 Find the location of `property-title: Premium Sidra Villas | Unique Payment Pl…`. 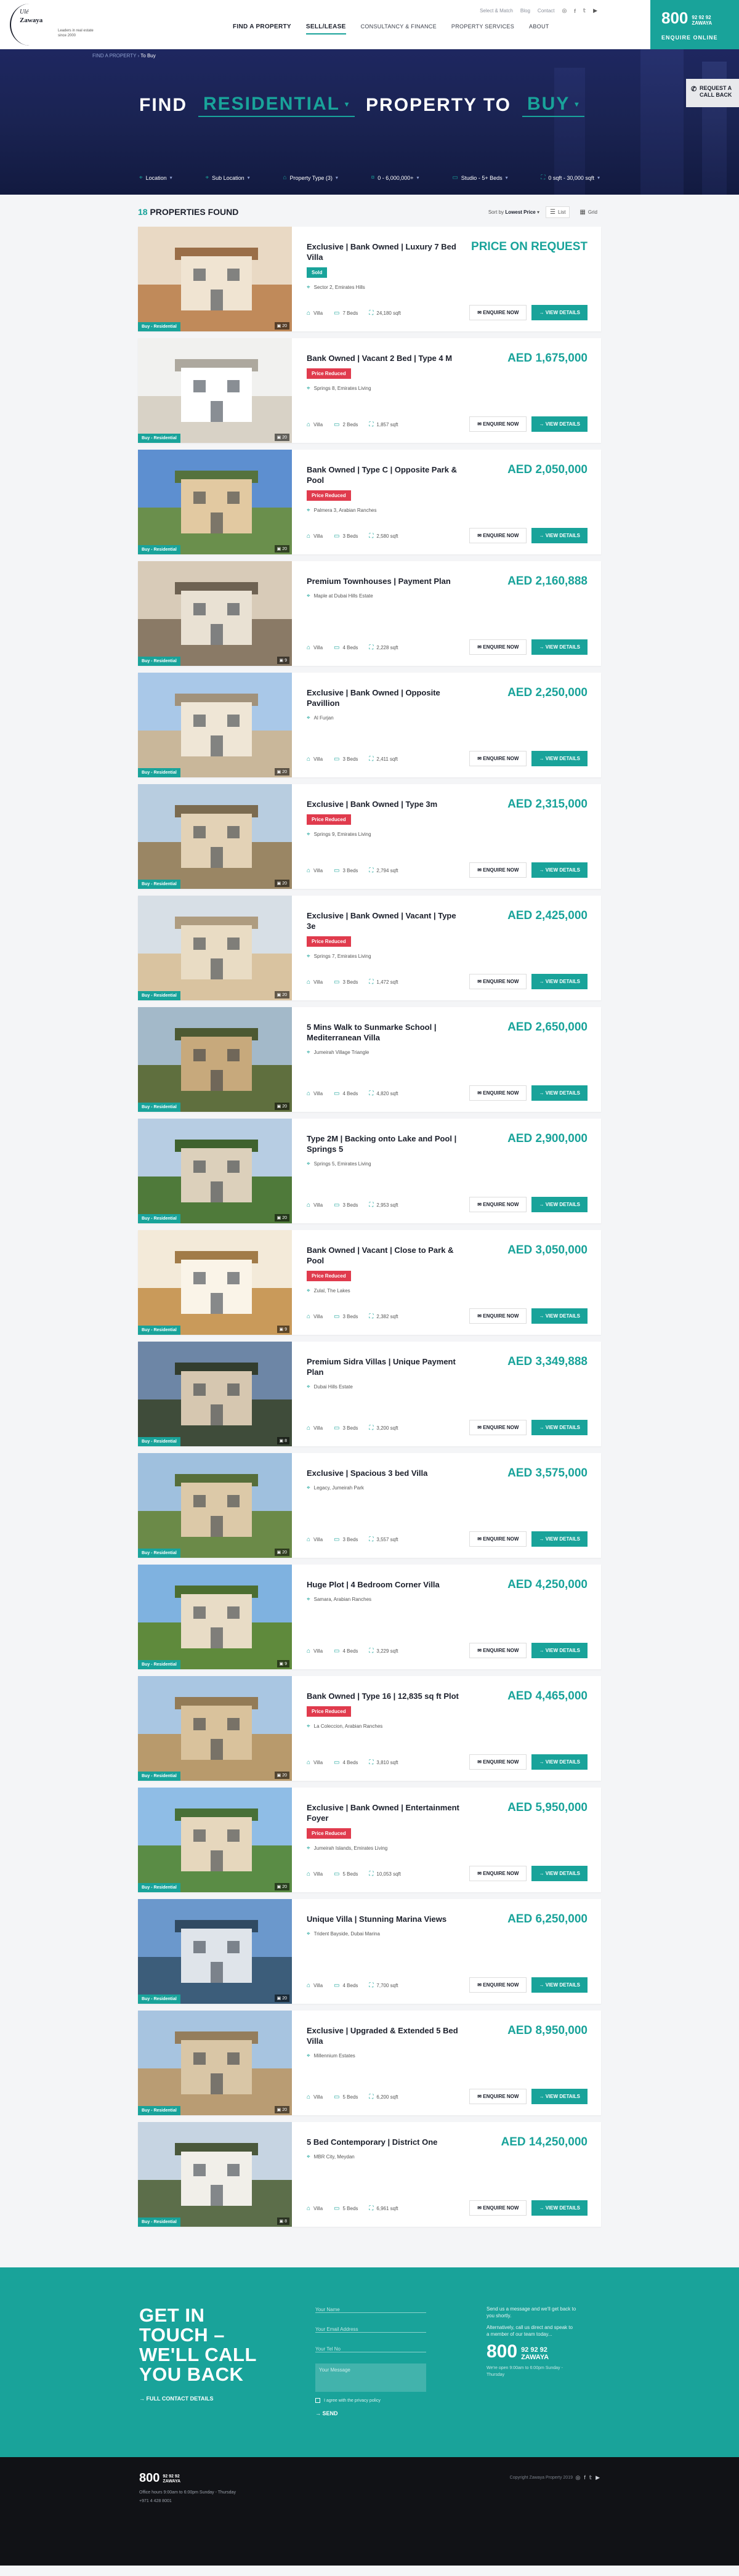

property-title: Premium Sidra Villas | Unique Payment Pl… is located at coordinates (387, 1366).